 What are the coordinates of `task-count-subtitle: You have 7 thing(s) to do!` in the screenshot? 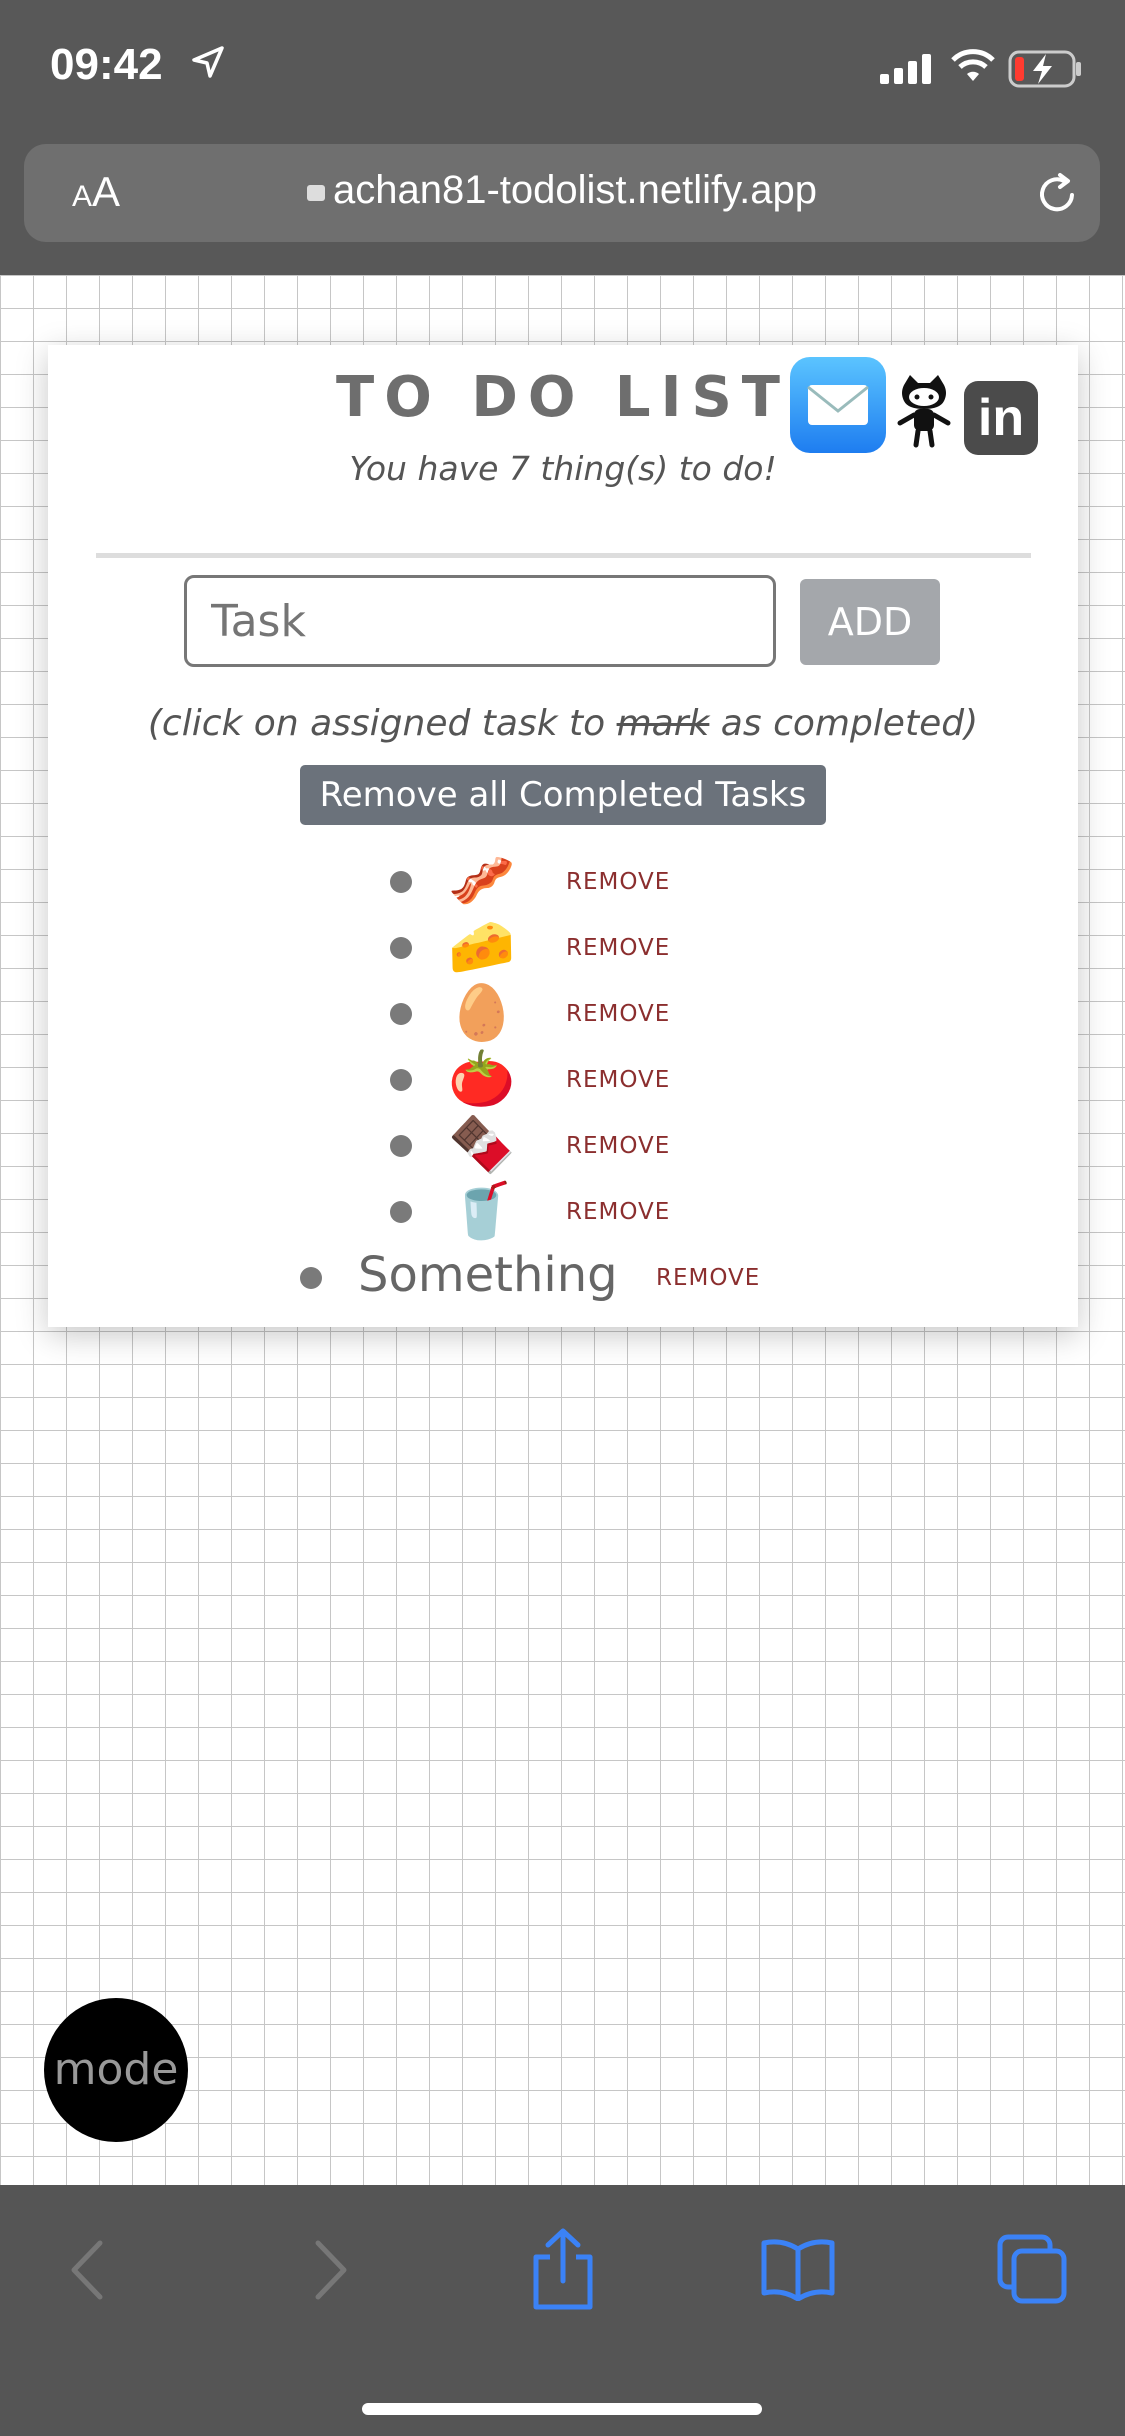 It's located at (563, 468).